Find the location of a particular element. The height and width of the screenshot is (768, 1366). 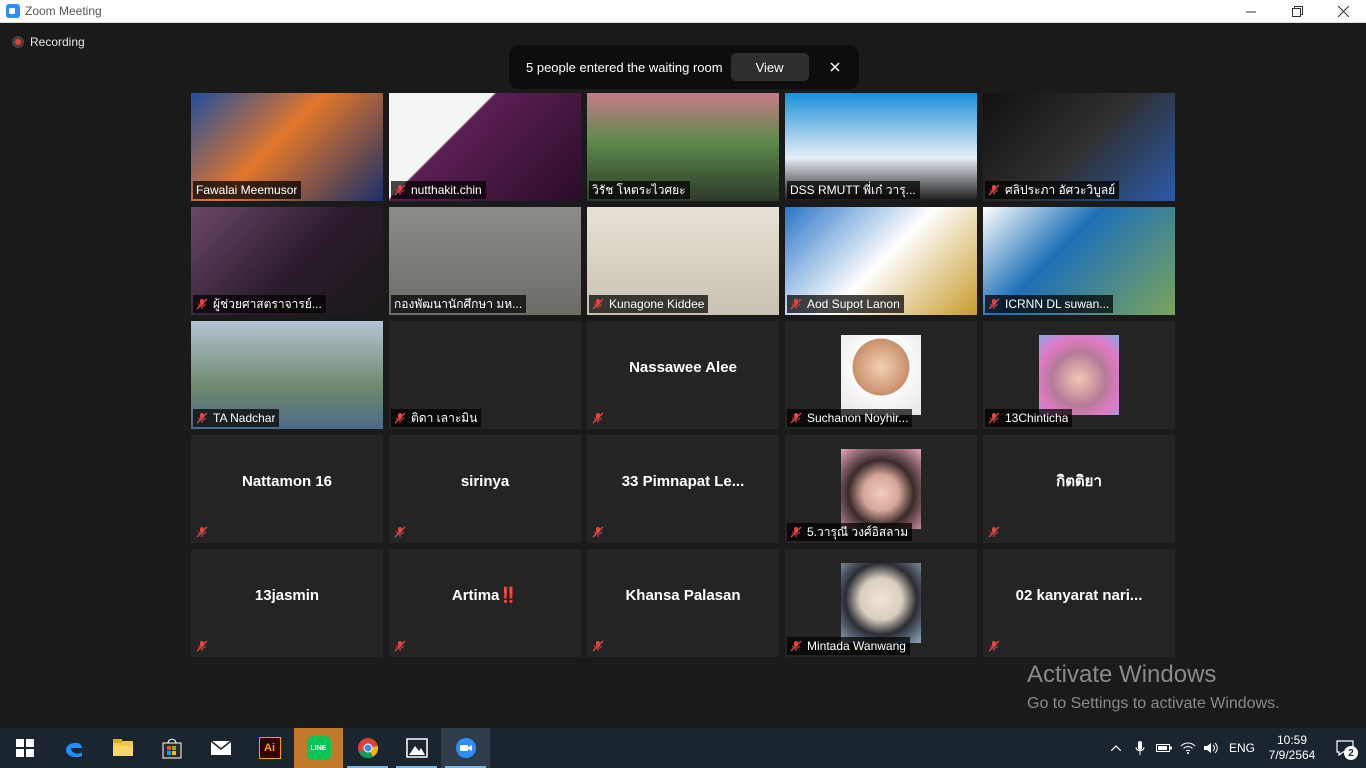

zoom-icon is located at coordinates (465, 748).